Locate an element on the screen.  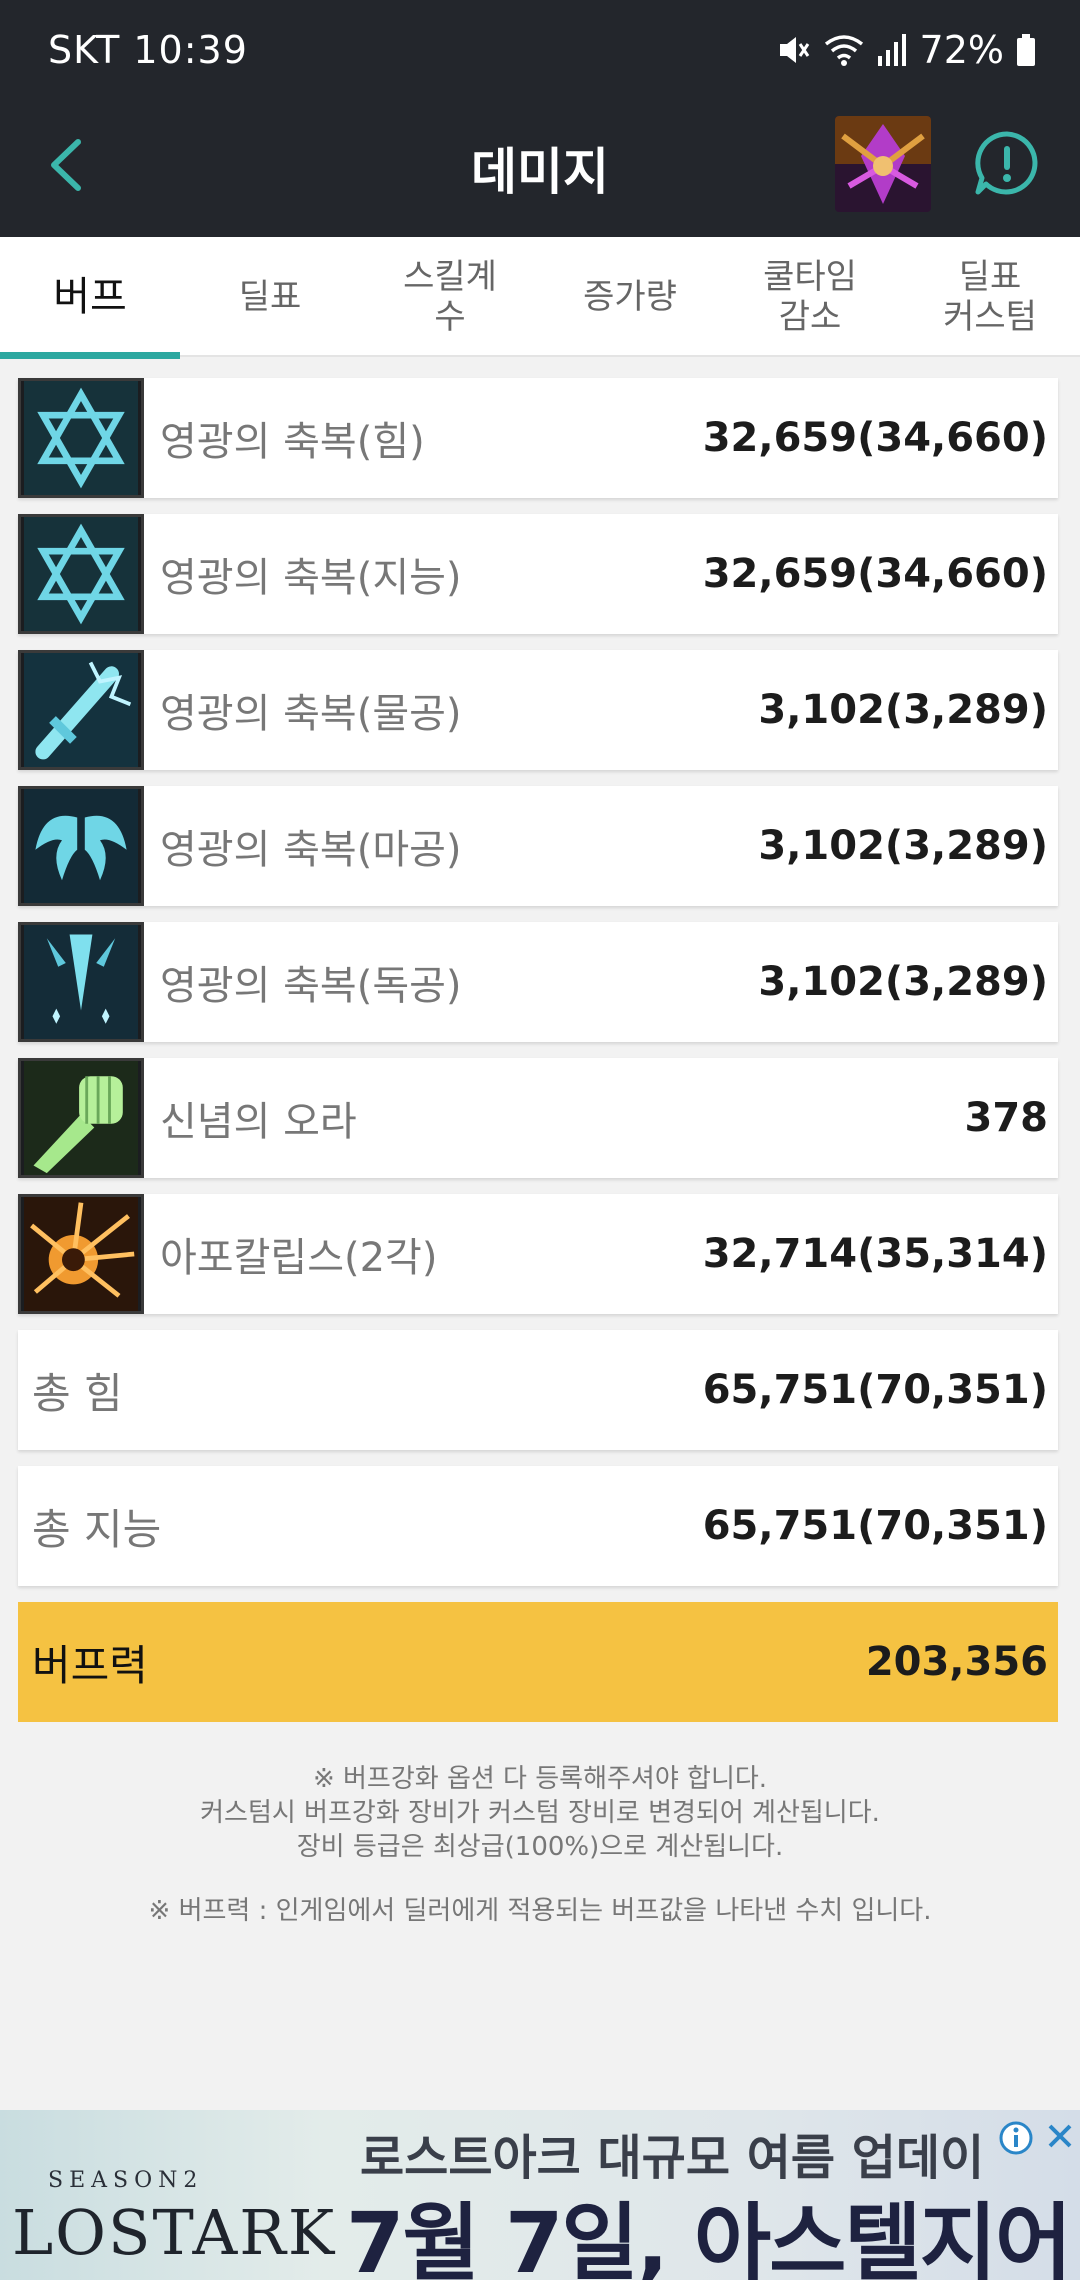
buff-power-row: 버프력 203,356 is located at coordinates (538, 1662).